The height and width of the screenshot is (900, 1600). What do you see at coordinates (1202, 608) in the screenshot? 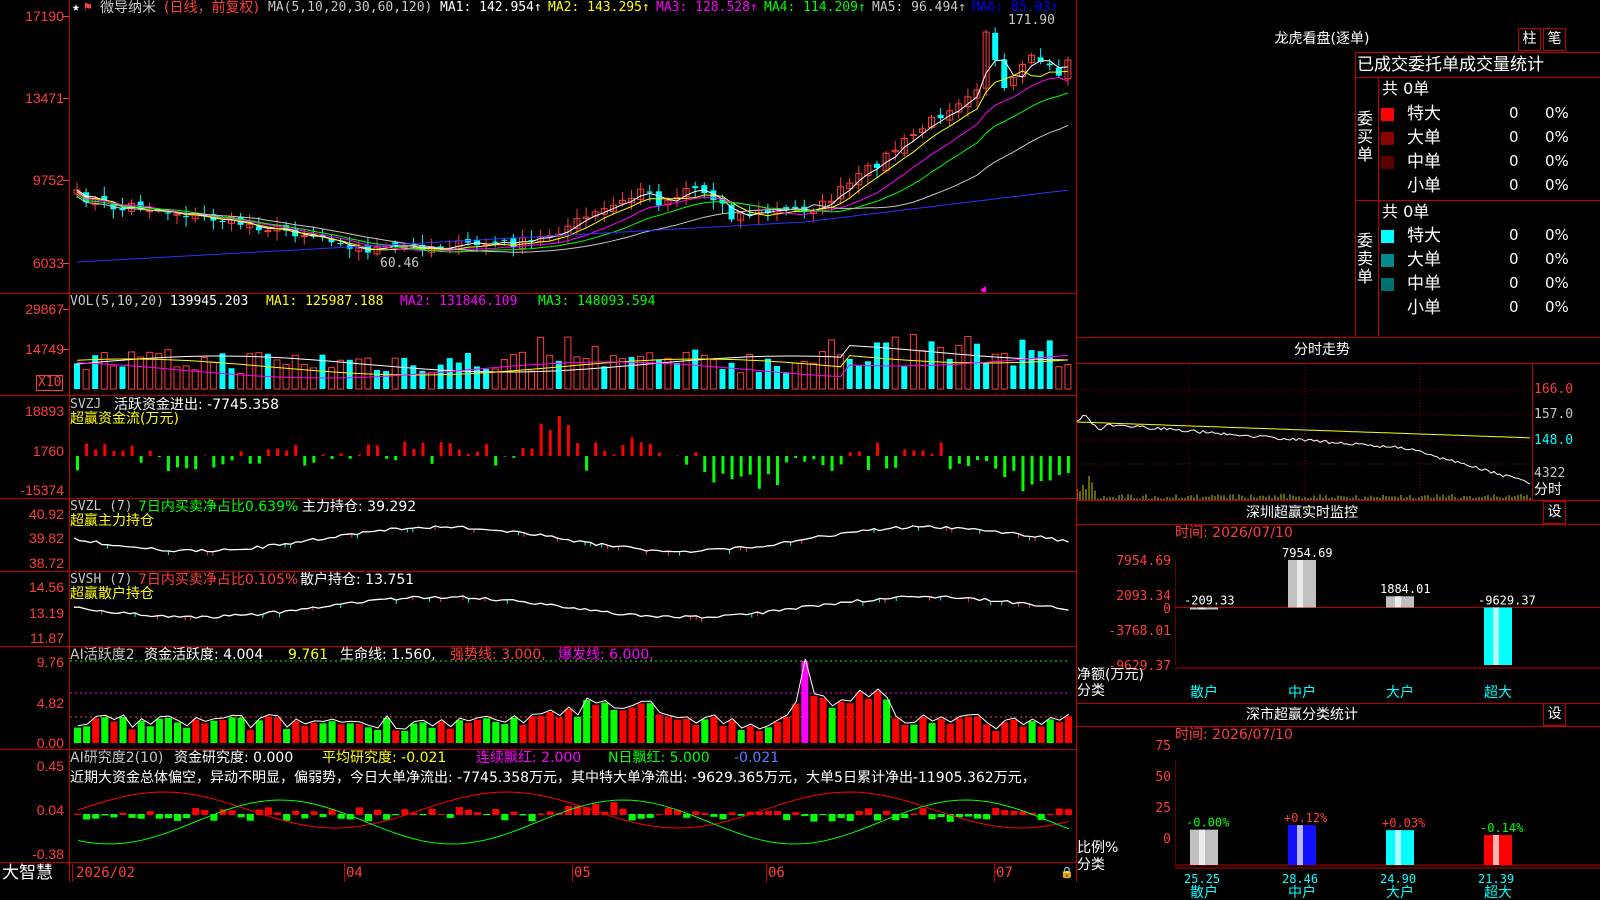
I see `bar-shine` at bounding box center [1202, 608].